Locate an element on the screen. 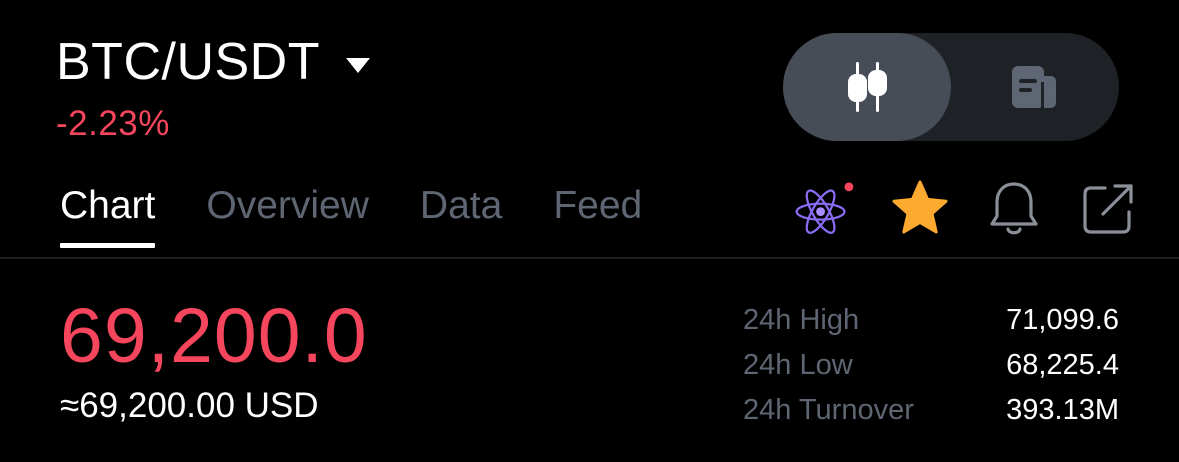 This screenshot has width=1179, height=462. price-alert-button is located at coordinates (1014, 209).